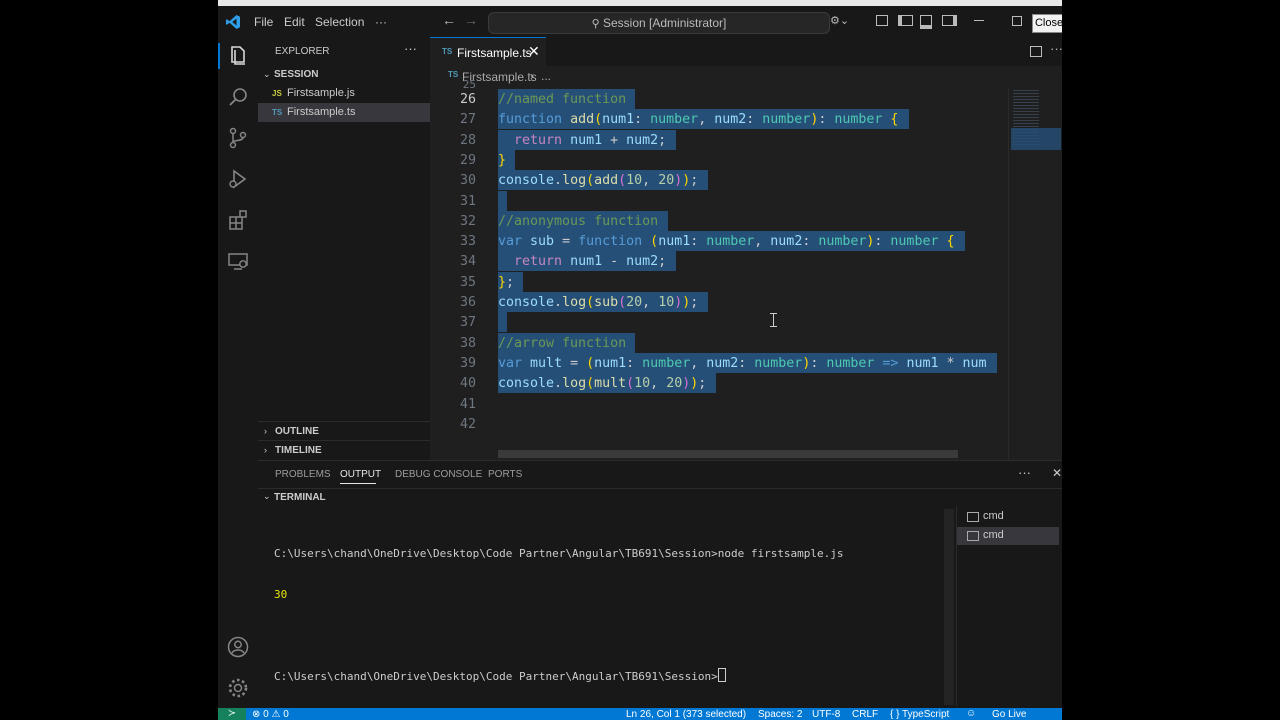 The width and height of the screenshot is (1280, 720). Describe the element at coordinates (467, 343) in the screenshot. I see `line-number: 38` at that location.